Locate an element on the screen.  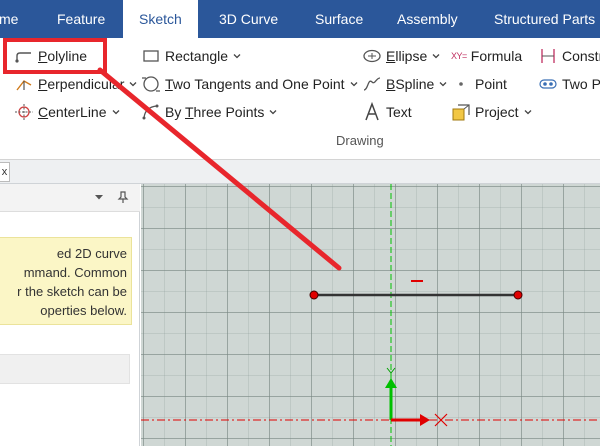
text-icon is located at coordinates (372, 111).